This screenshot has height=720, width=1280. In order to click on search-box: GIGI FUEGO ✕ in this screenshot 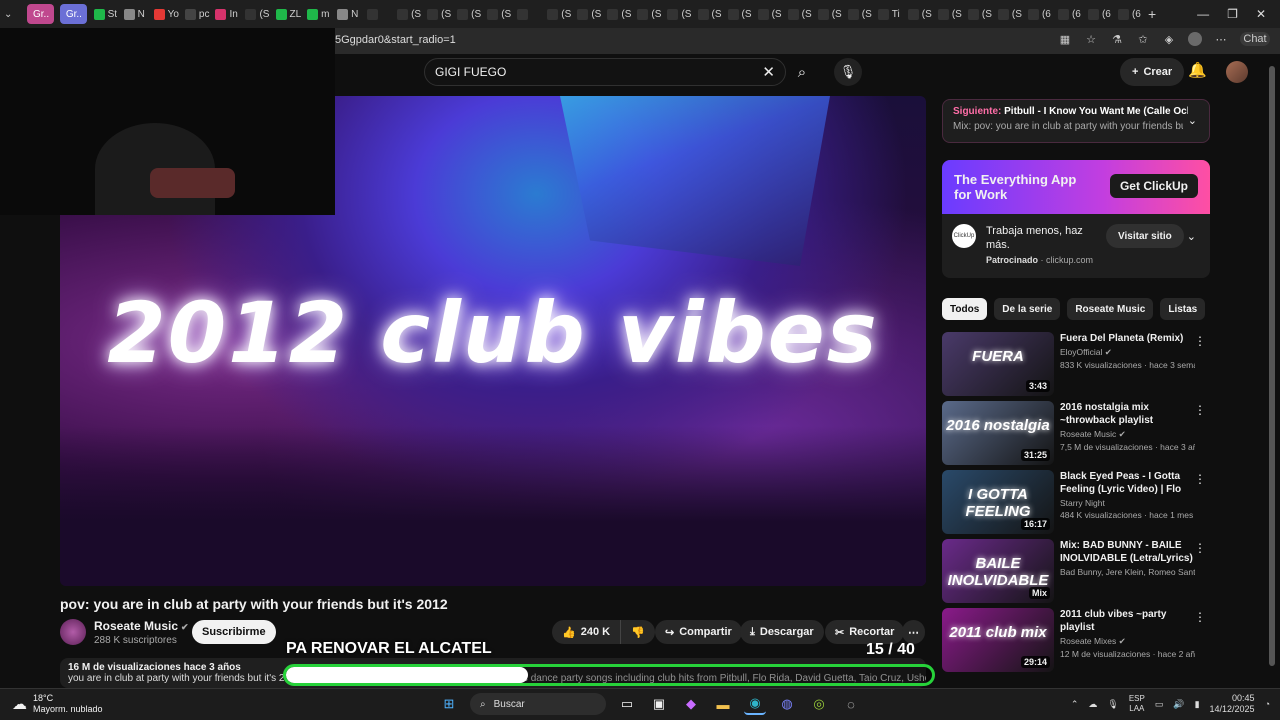, I will do `click(605, 72)`.